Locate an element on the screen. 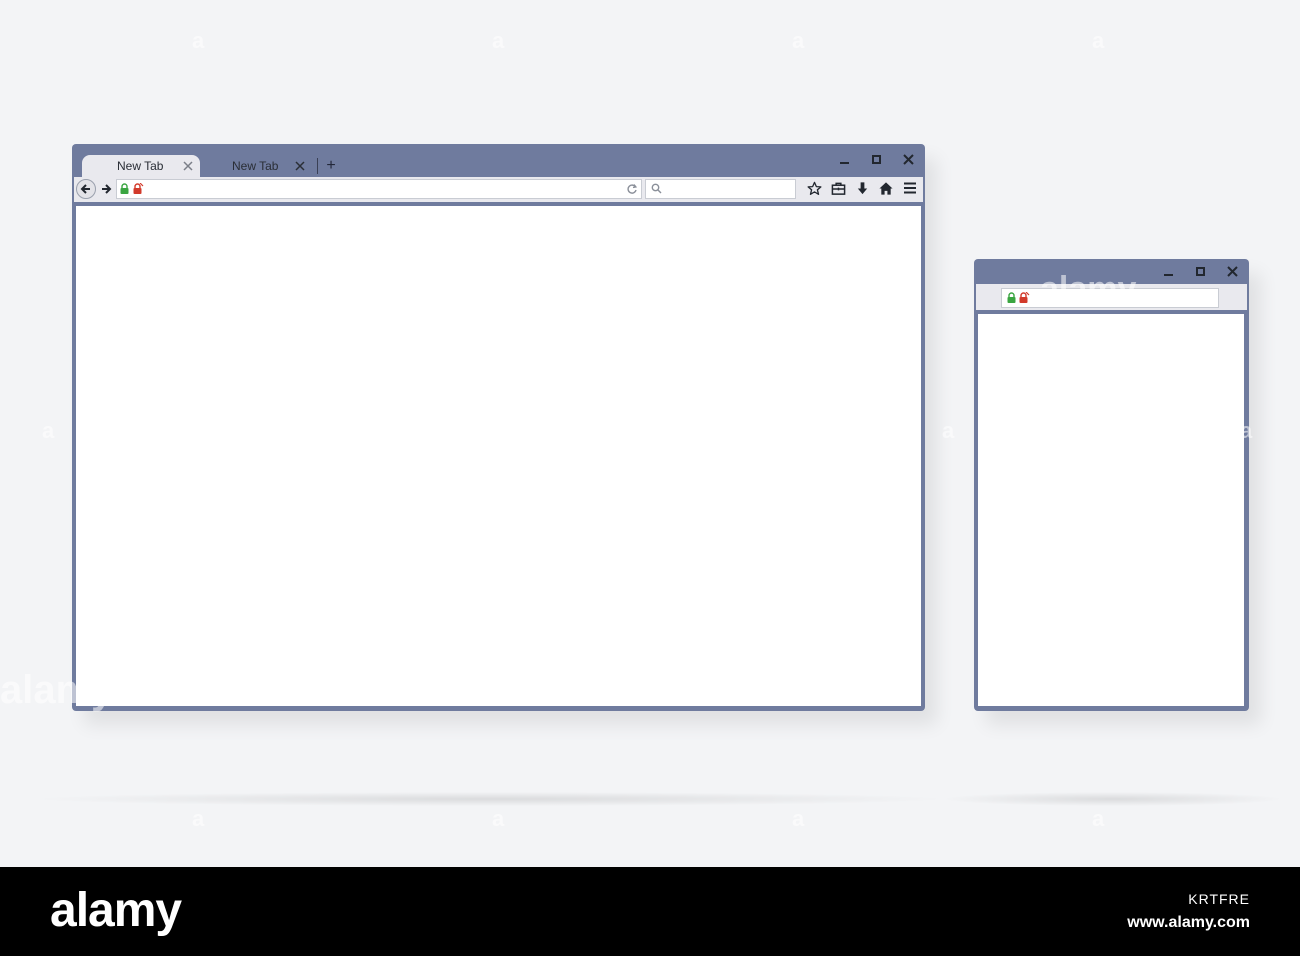 The height and width of the screenshot is (956, 1300). arrow-left-icon is located at coordinates (85, 189).